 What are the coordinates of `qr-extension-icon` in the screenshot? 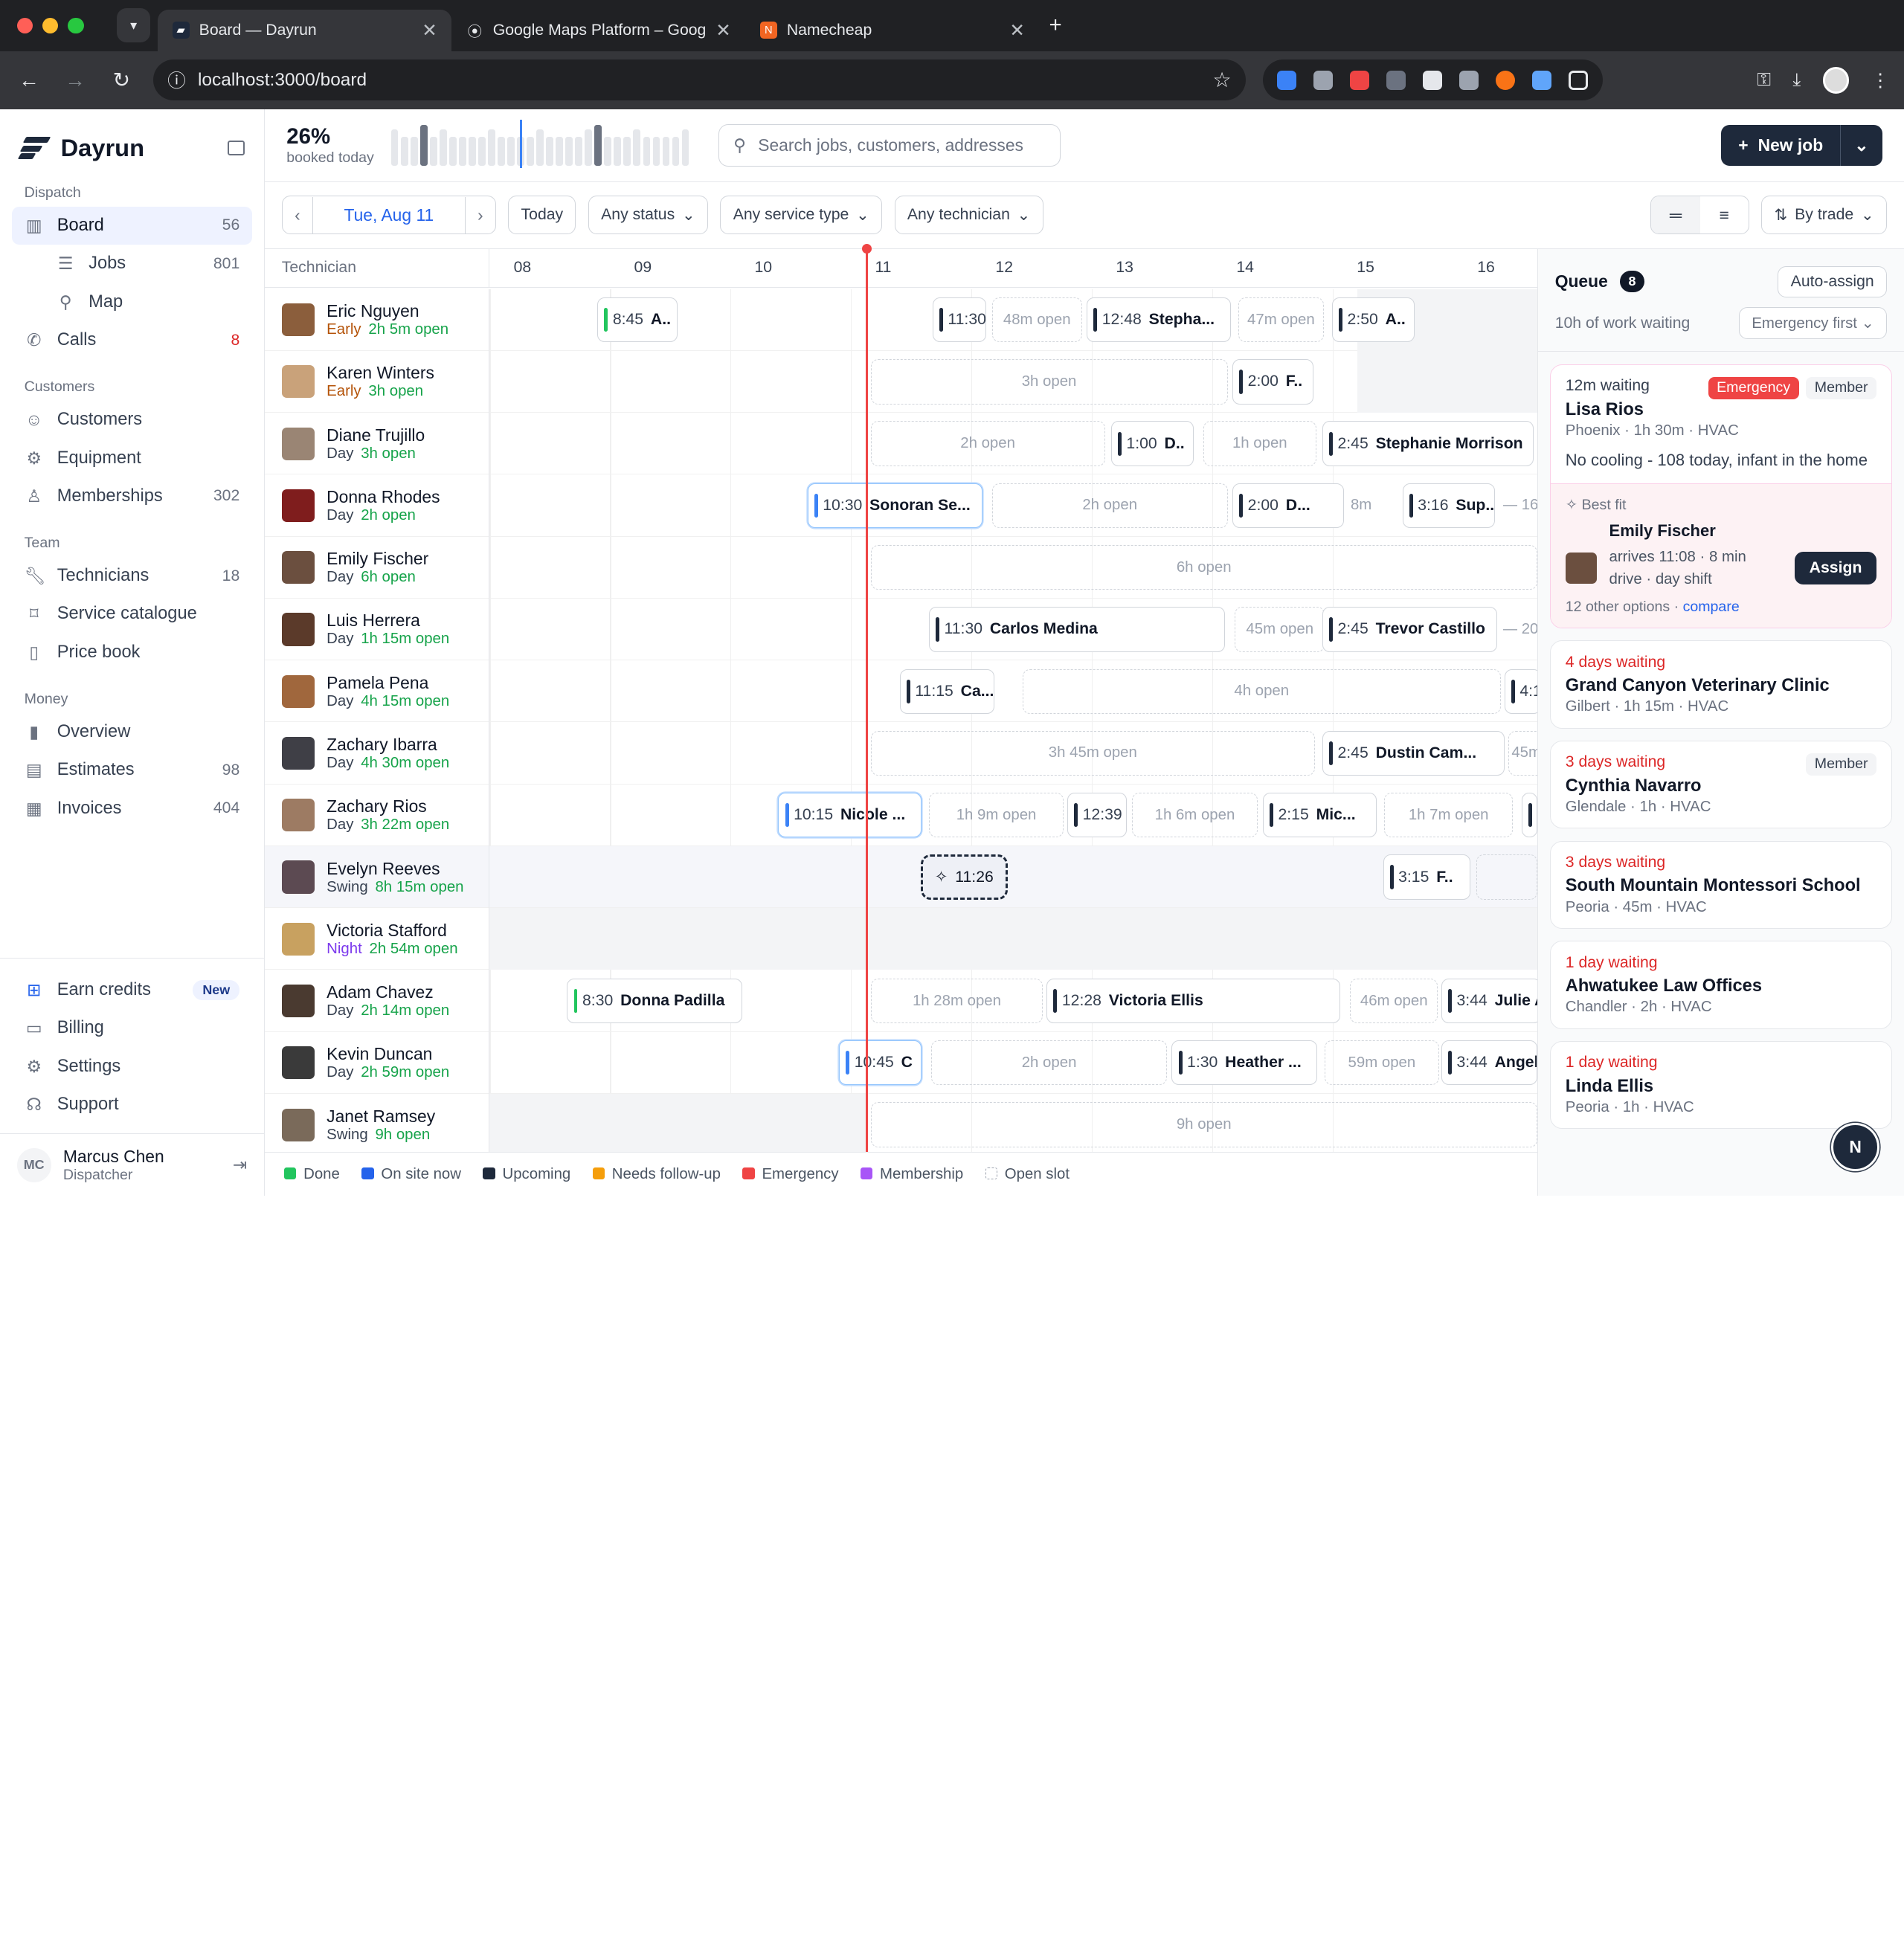 It's located at (1433, 80).